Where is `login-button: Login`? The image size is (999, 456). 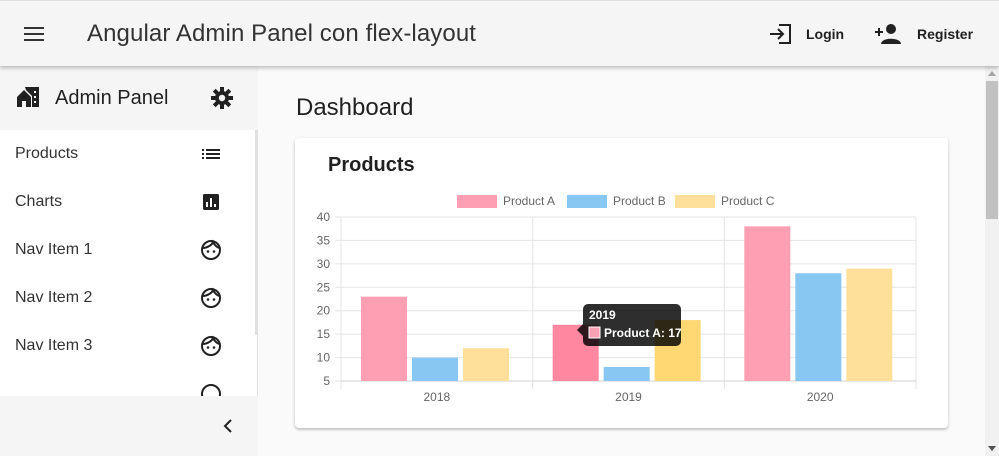 login-button: Login is located at coordinates (806, 34).